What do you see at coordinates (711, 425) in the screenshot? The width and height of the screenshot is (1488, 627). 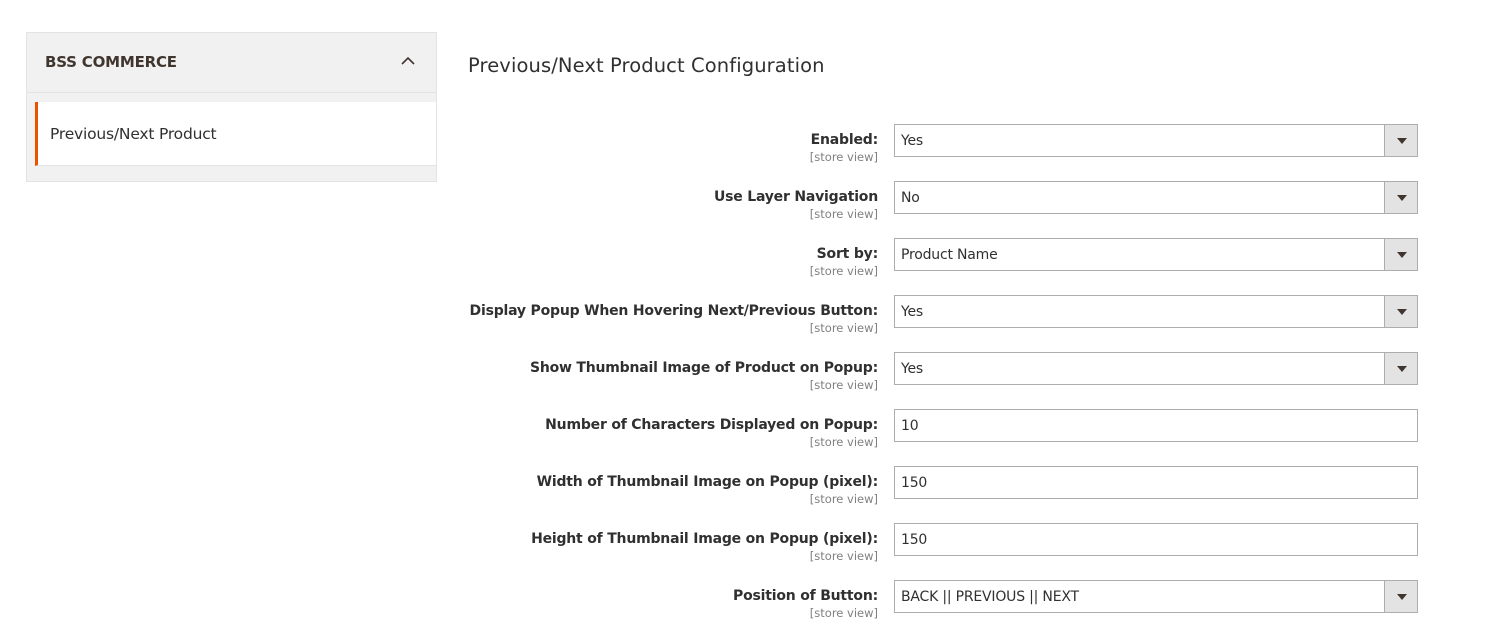 I see `field-label: Number of Characters Displayed on Popup:` at bounding box center [711, 425].